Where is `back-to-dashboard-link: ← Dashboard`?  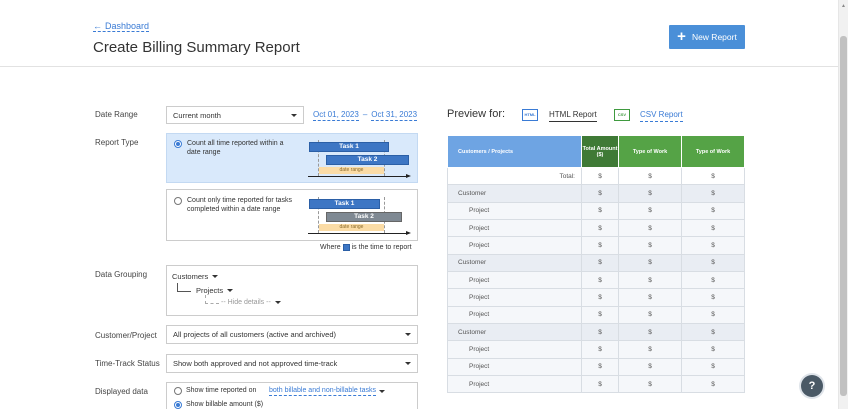
back-to-dashboard-link: ← Dashboard is located at coordinates (121, 26).